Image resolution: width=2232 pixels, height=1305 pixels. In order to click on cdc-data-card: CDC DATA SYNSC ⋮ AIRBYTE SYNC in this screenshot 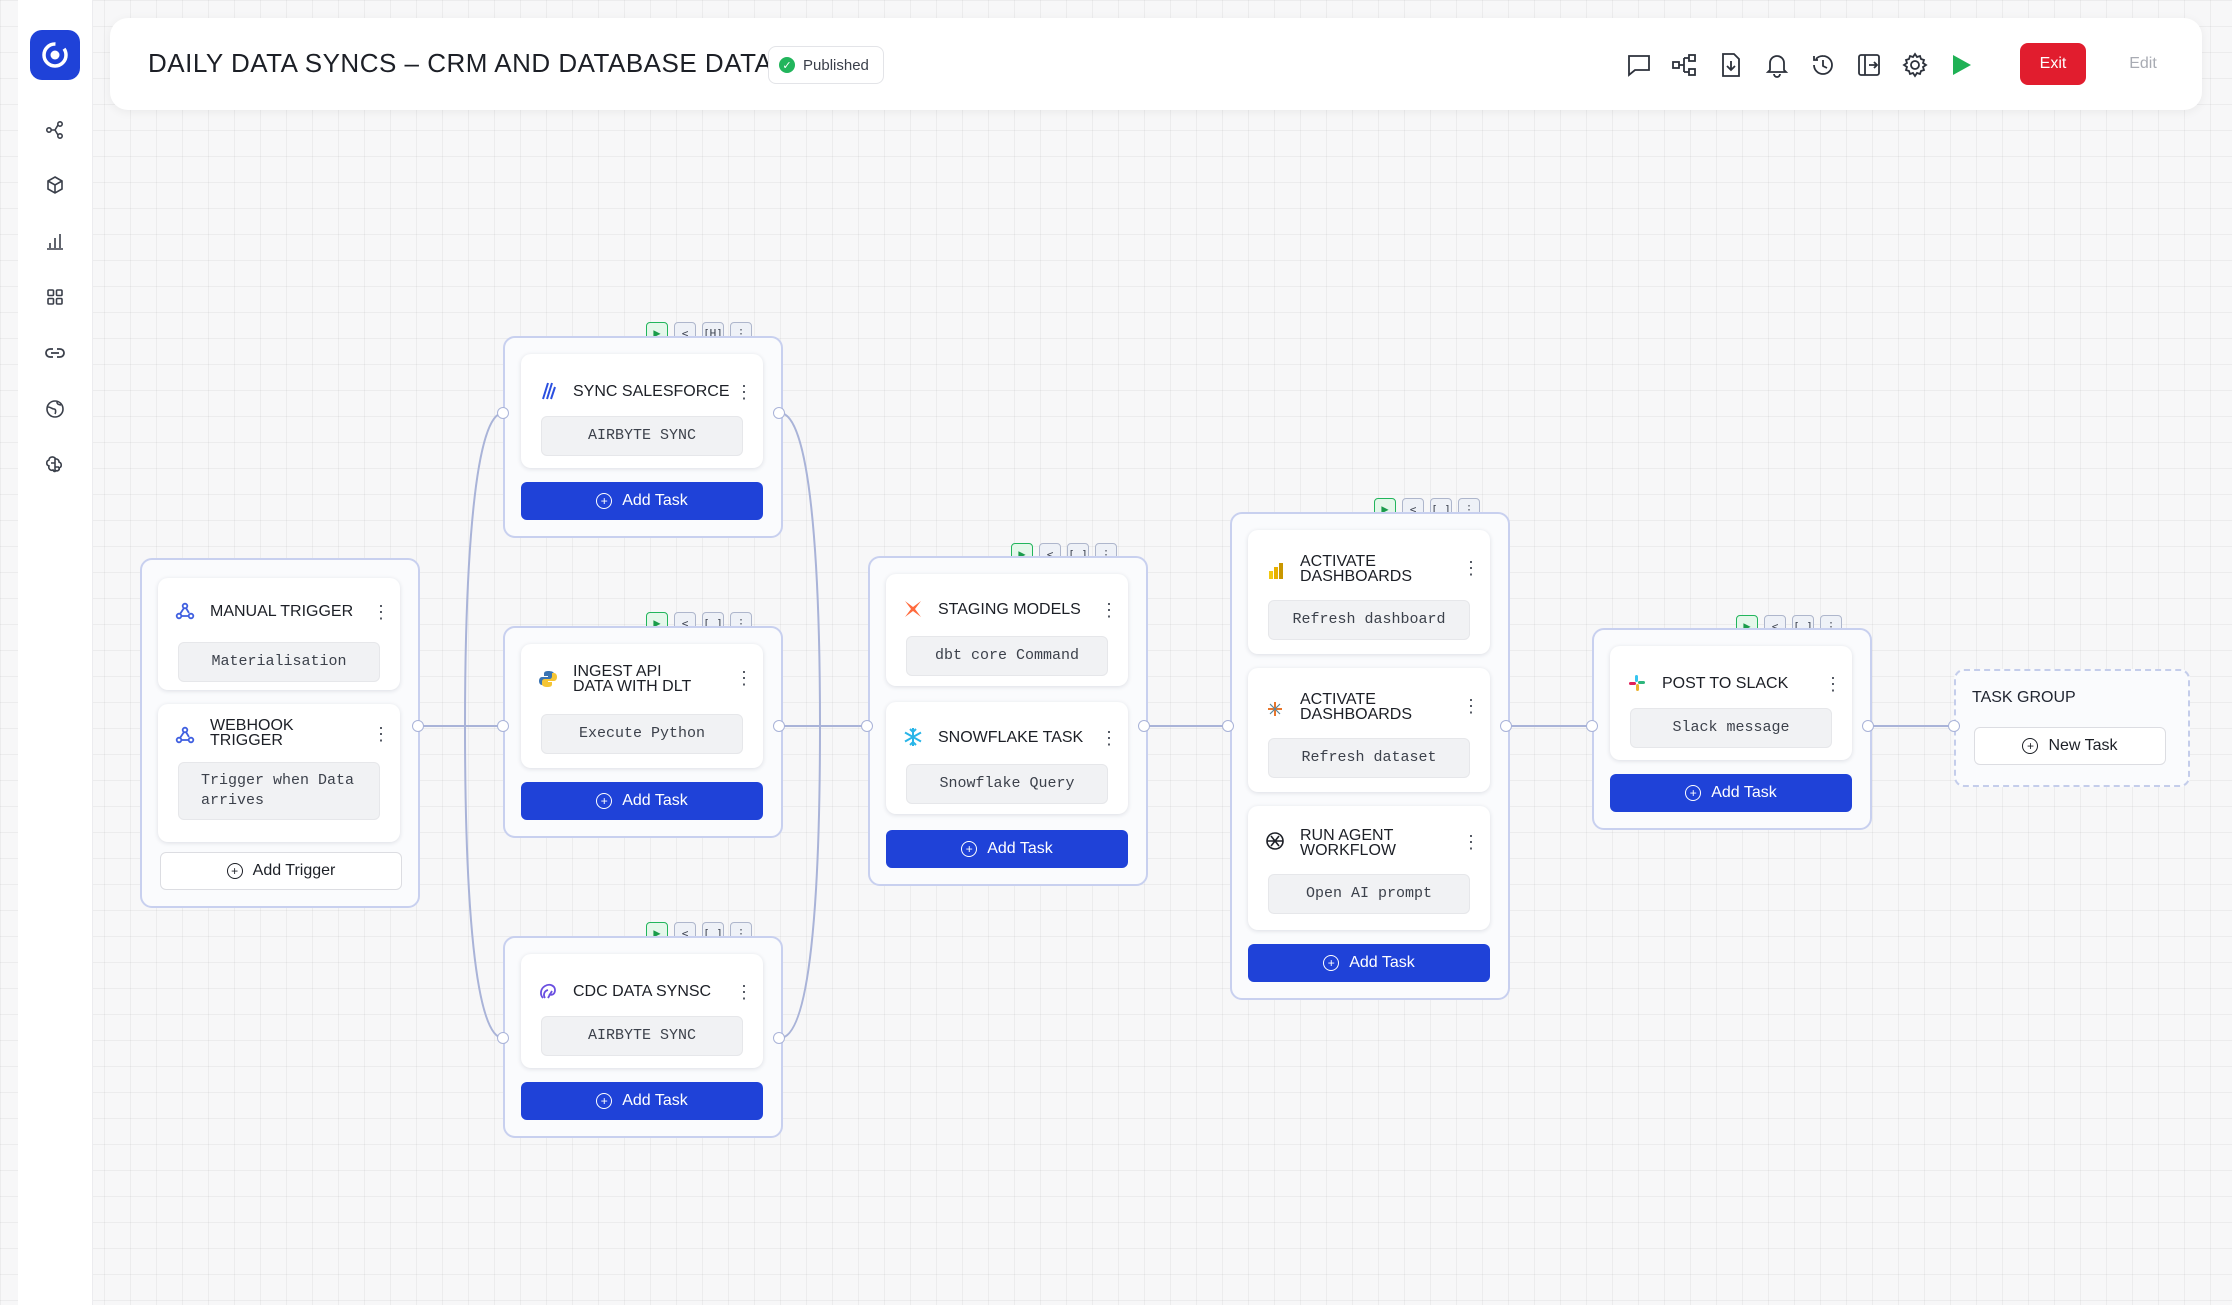, I will do `click(642, 1011)`.